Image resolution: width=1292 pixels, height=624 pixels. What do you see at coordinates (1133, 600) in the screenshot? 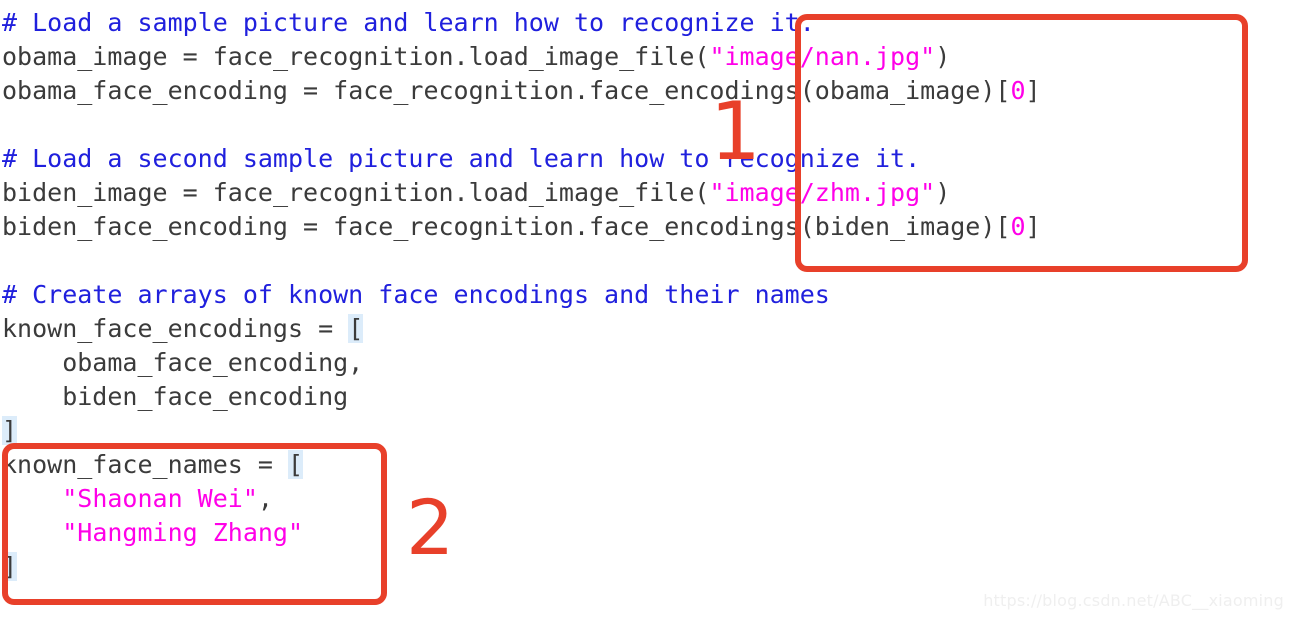
I see `watermark: https://blog.csdn.net/ABC__xiaoming` at bounding box center [1133, 600].